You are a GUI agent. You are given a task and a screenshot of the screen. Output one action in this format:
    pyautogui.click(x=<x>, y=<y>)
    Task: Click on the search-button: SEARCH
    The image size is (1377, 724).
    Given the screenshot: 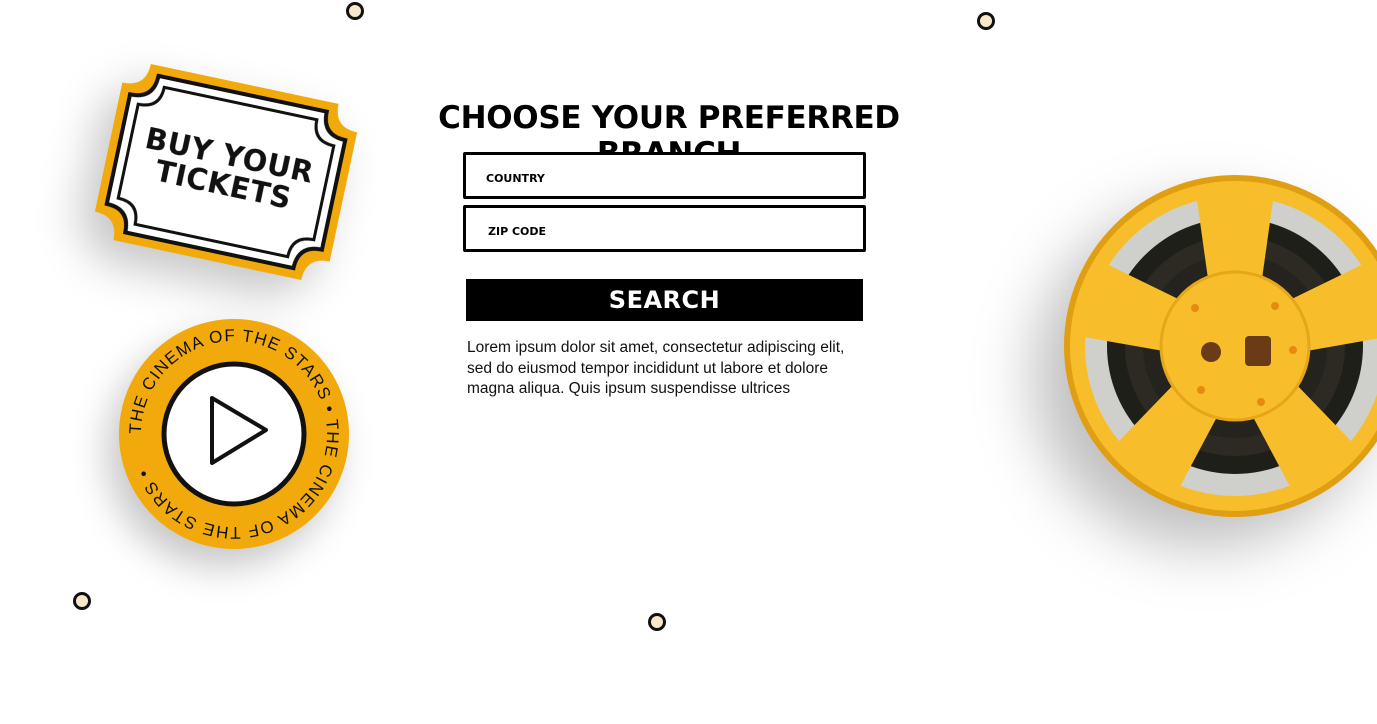 What is the action you would take?
    pyautogui.click(x=664, y=300)
    